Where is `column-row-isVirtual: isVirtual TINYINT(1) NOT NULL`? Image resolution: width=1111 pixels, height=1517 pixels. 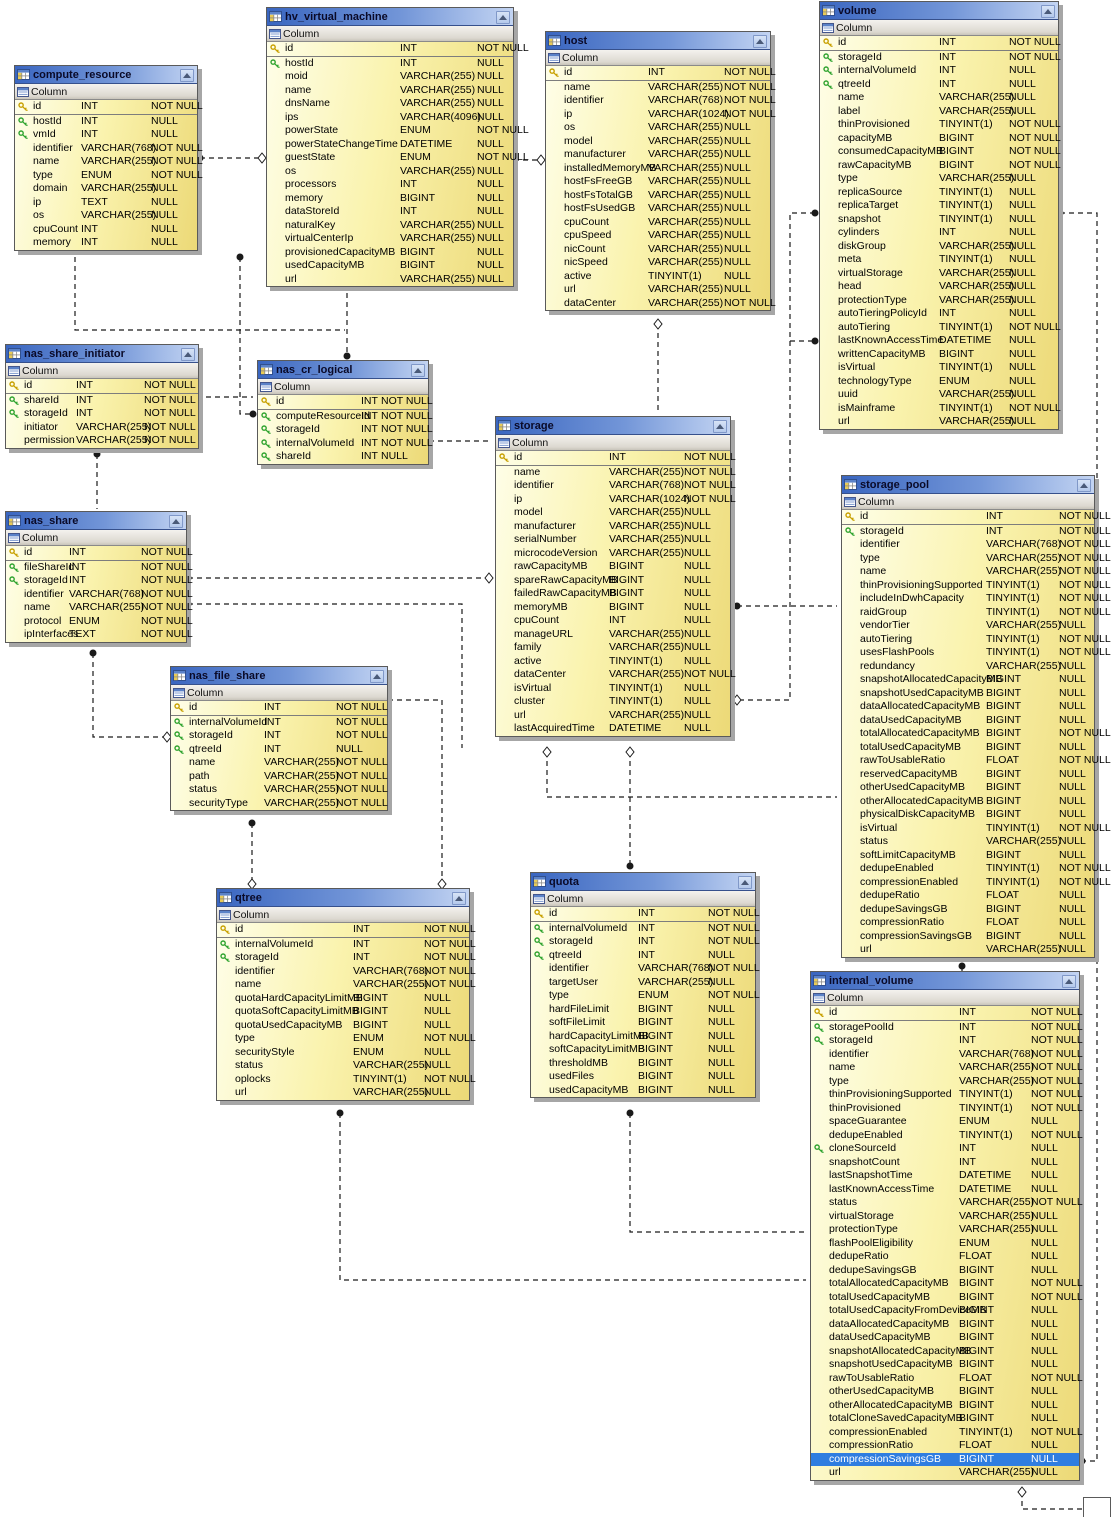 column-row-isVirtual: isVirtual TINYINT(1) NOT NULL is located at coordinates (976, 829).